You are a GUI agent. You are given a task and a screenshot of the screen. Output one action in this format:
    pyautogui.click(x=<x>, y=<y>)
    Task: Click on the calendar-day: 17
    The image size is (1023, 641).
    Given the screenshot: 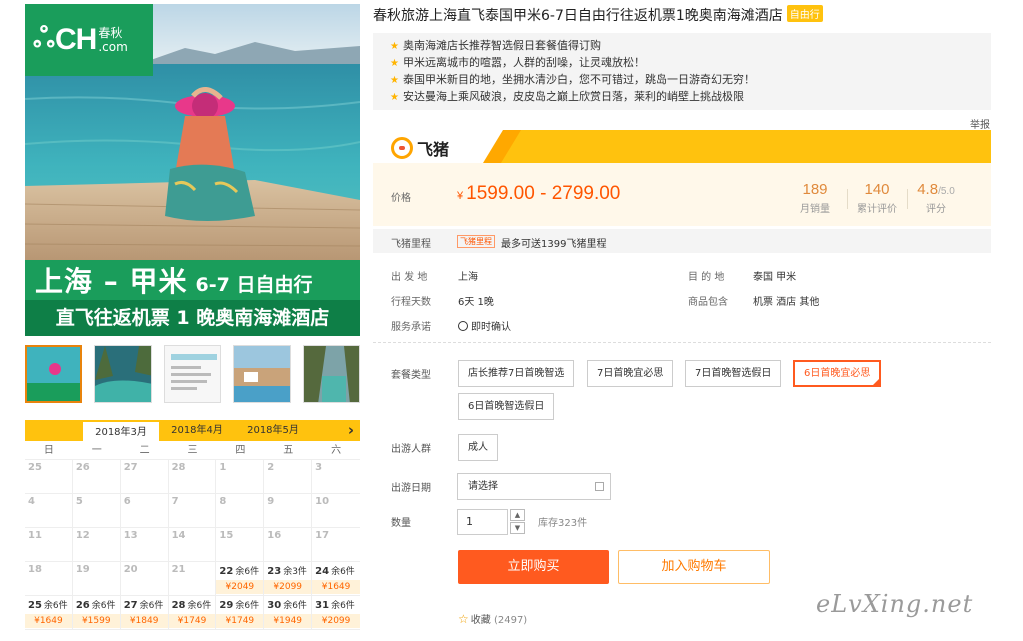 What is the action you would take?
    pyautogui.click(x=336, y=545)
    